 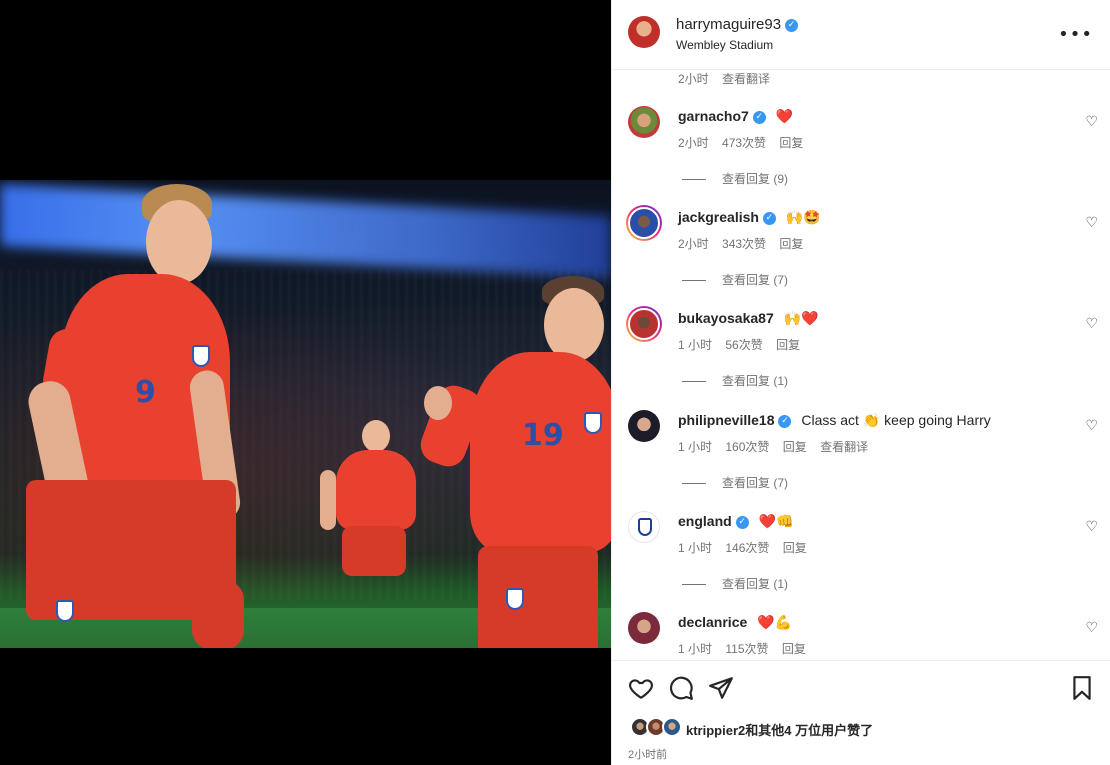 I want to click on comment-icon, so click(x=681, y=688).